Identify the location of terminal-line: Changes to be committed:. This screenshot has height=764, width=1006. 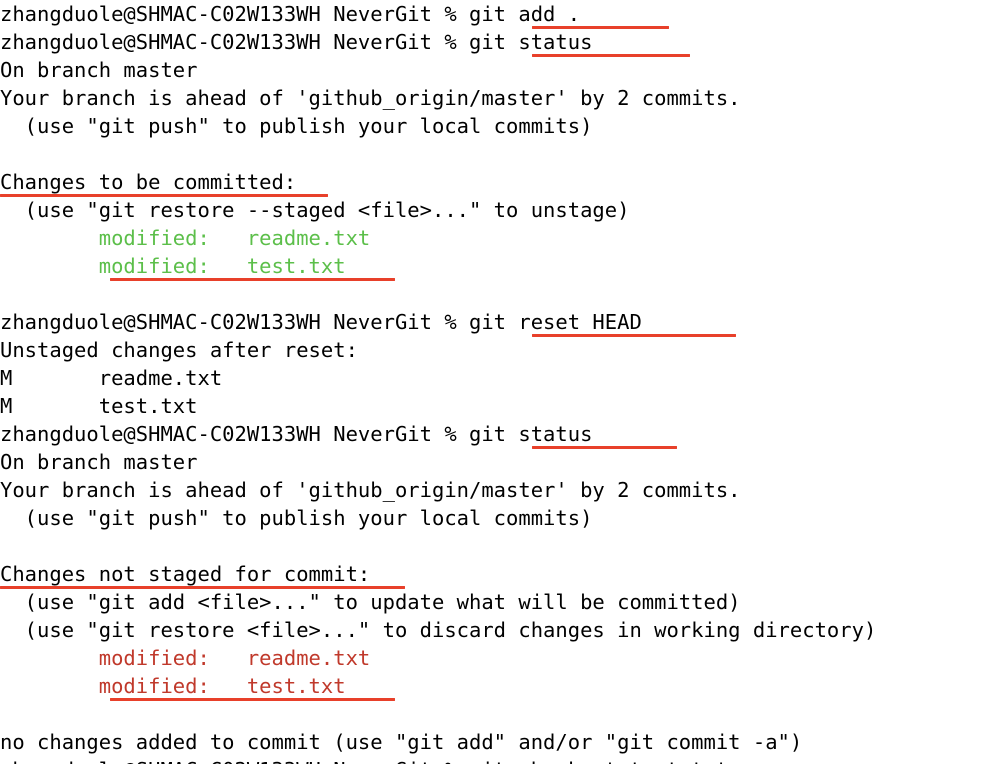
(503, 182).